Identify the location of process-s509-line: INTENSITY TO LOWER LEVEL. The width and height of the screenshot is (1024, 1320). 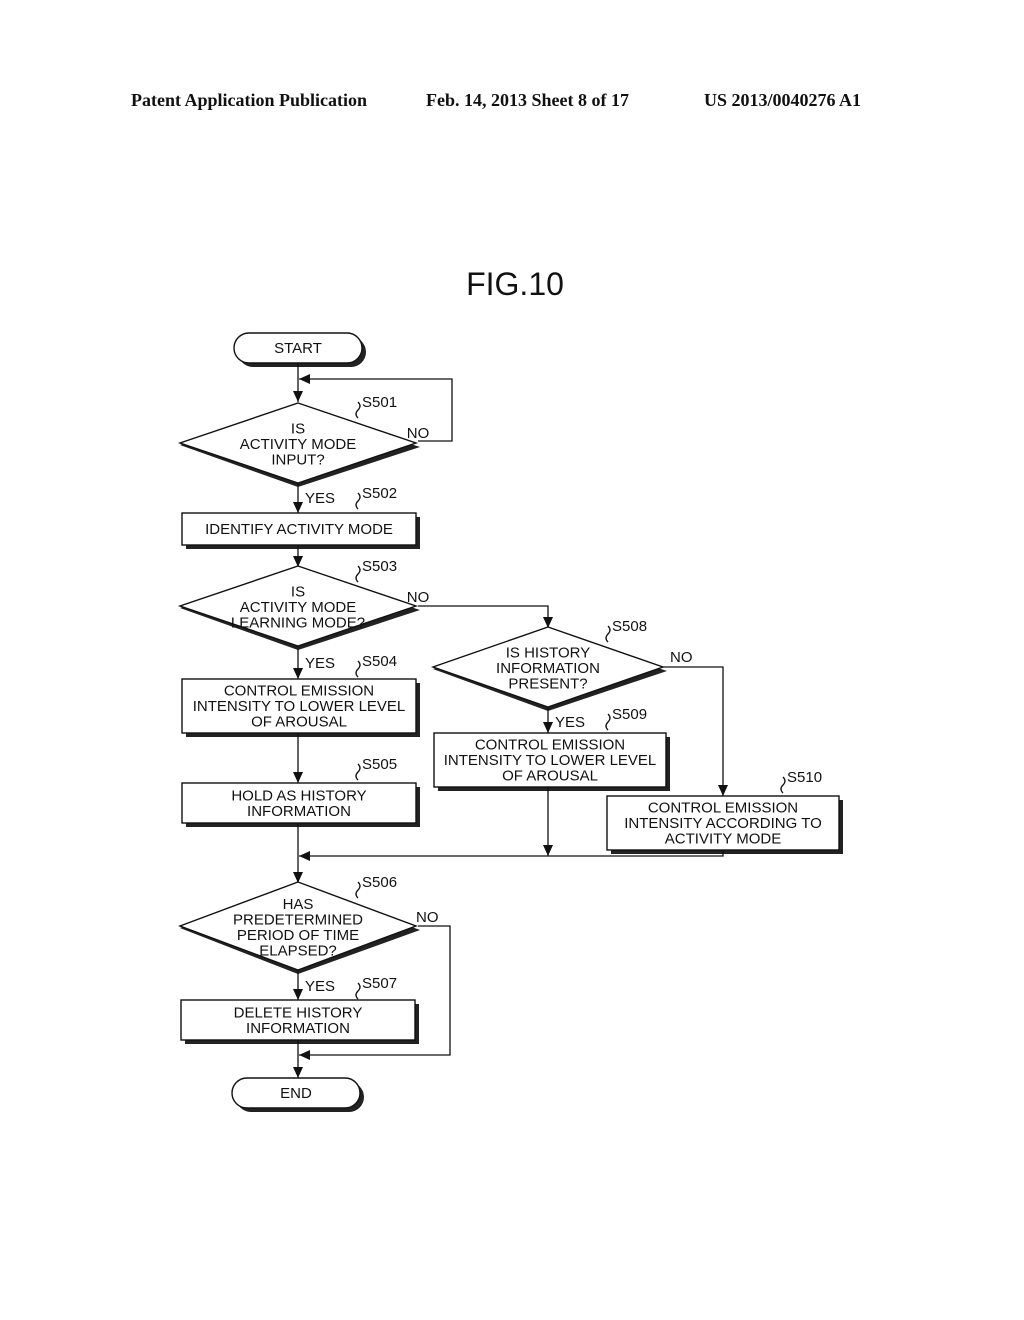
(550, 760).